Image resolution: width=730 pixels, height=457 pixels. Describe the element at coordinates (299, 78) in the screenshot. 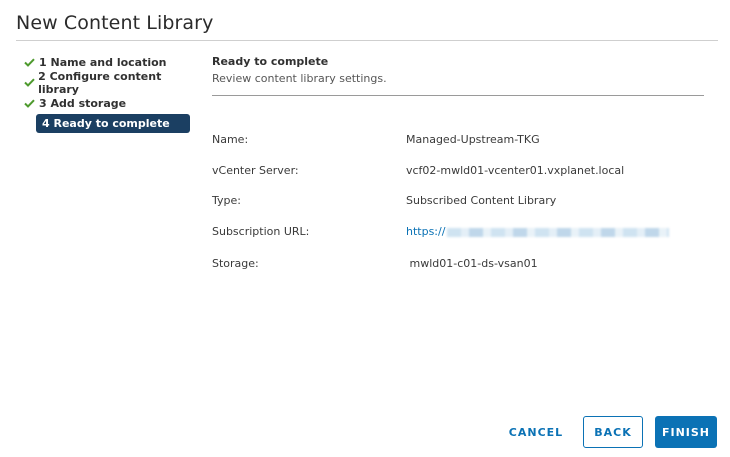

I see `section-subheading: Review content library settings.` at that location.